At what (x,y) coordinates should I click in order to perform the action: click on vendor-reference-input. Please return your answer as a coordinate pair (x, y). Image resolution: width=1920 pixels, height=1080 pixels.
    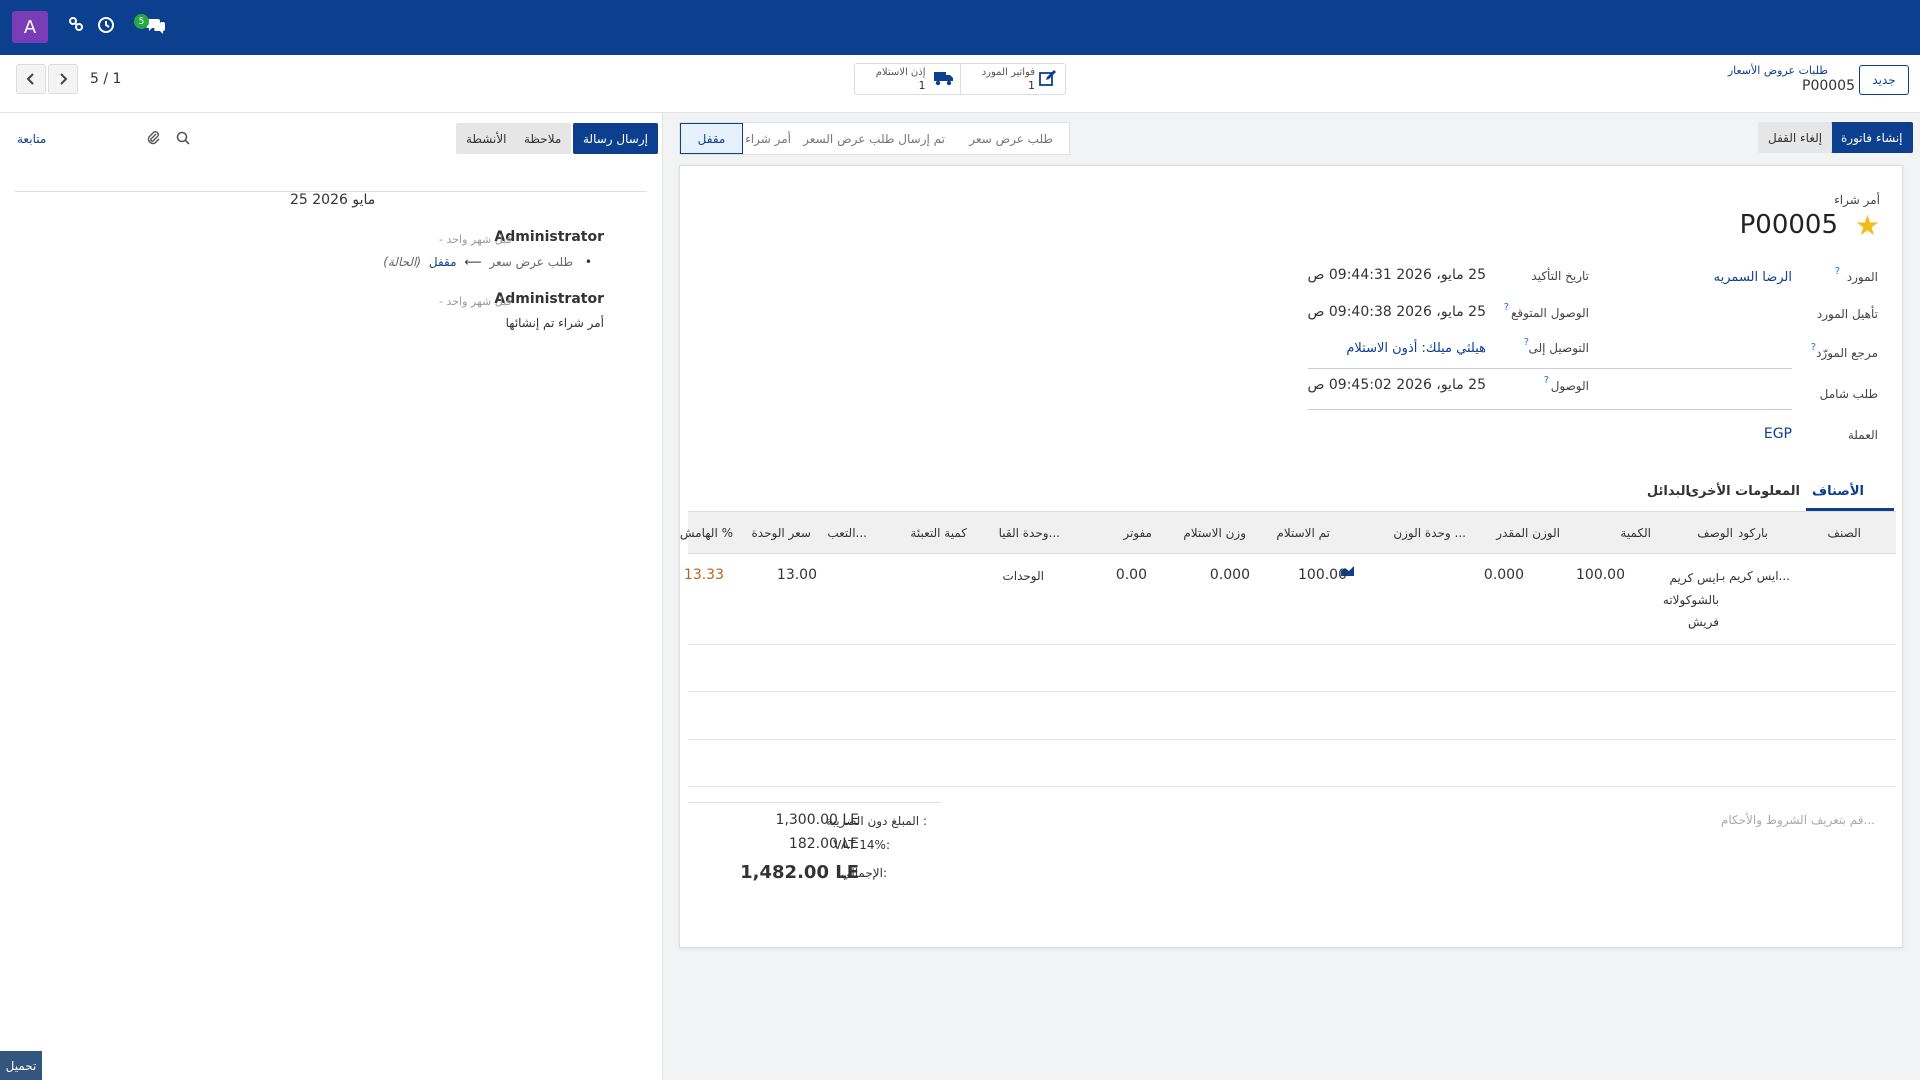
    Looking at the image, I should click on (1550, 368).